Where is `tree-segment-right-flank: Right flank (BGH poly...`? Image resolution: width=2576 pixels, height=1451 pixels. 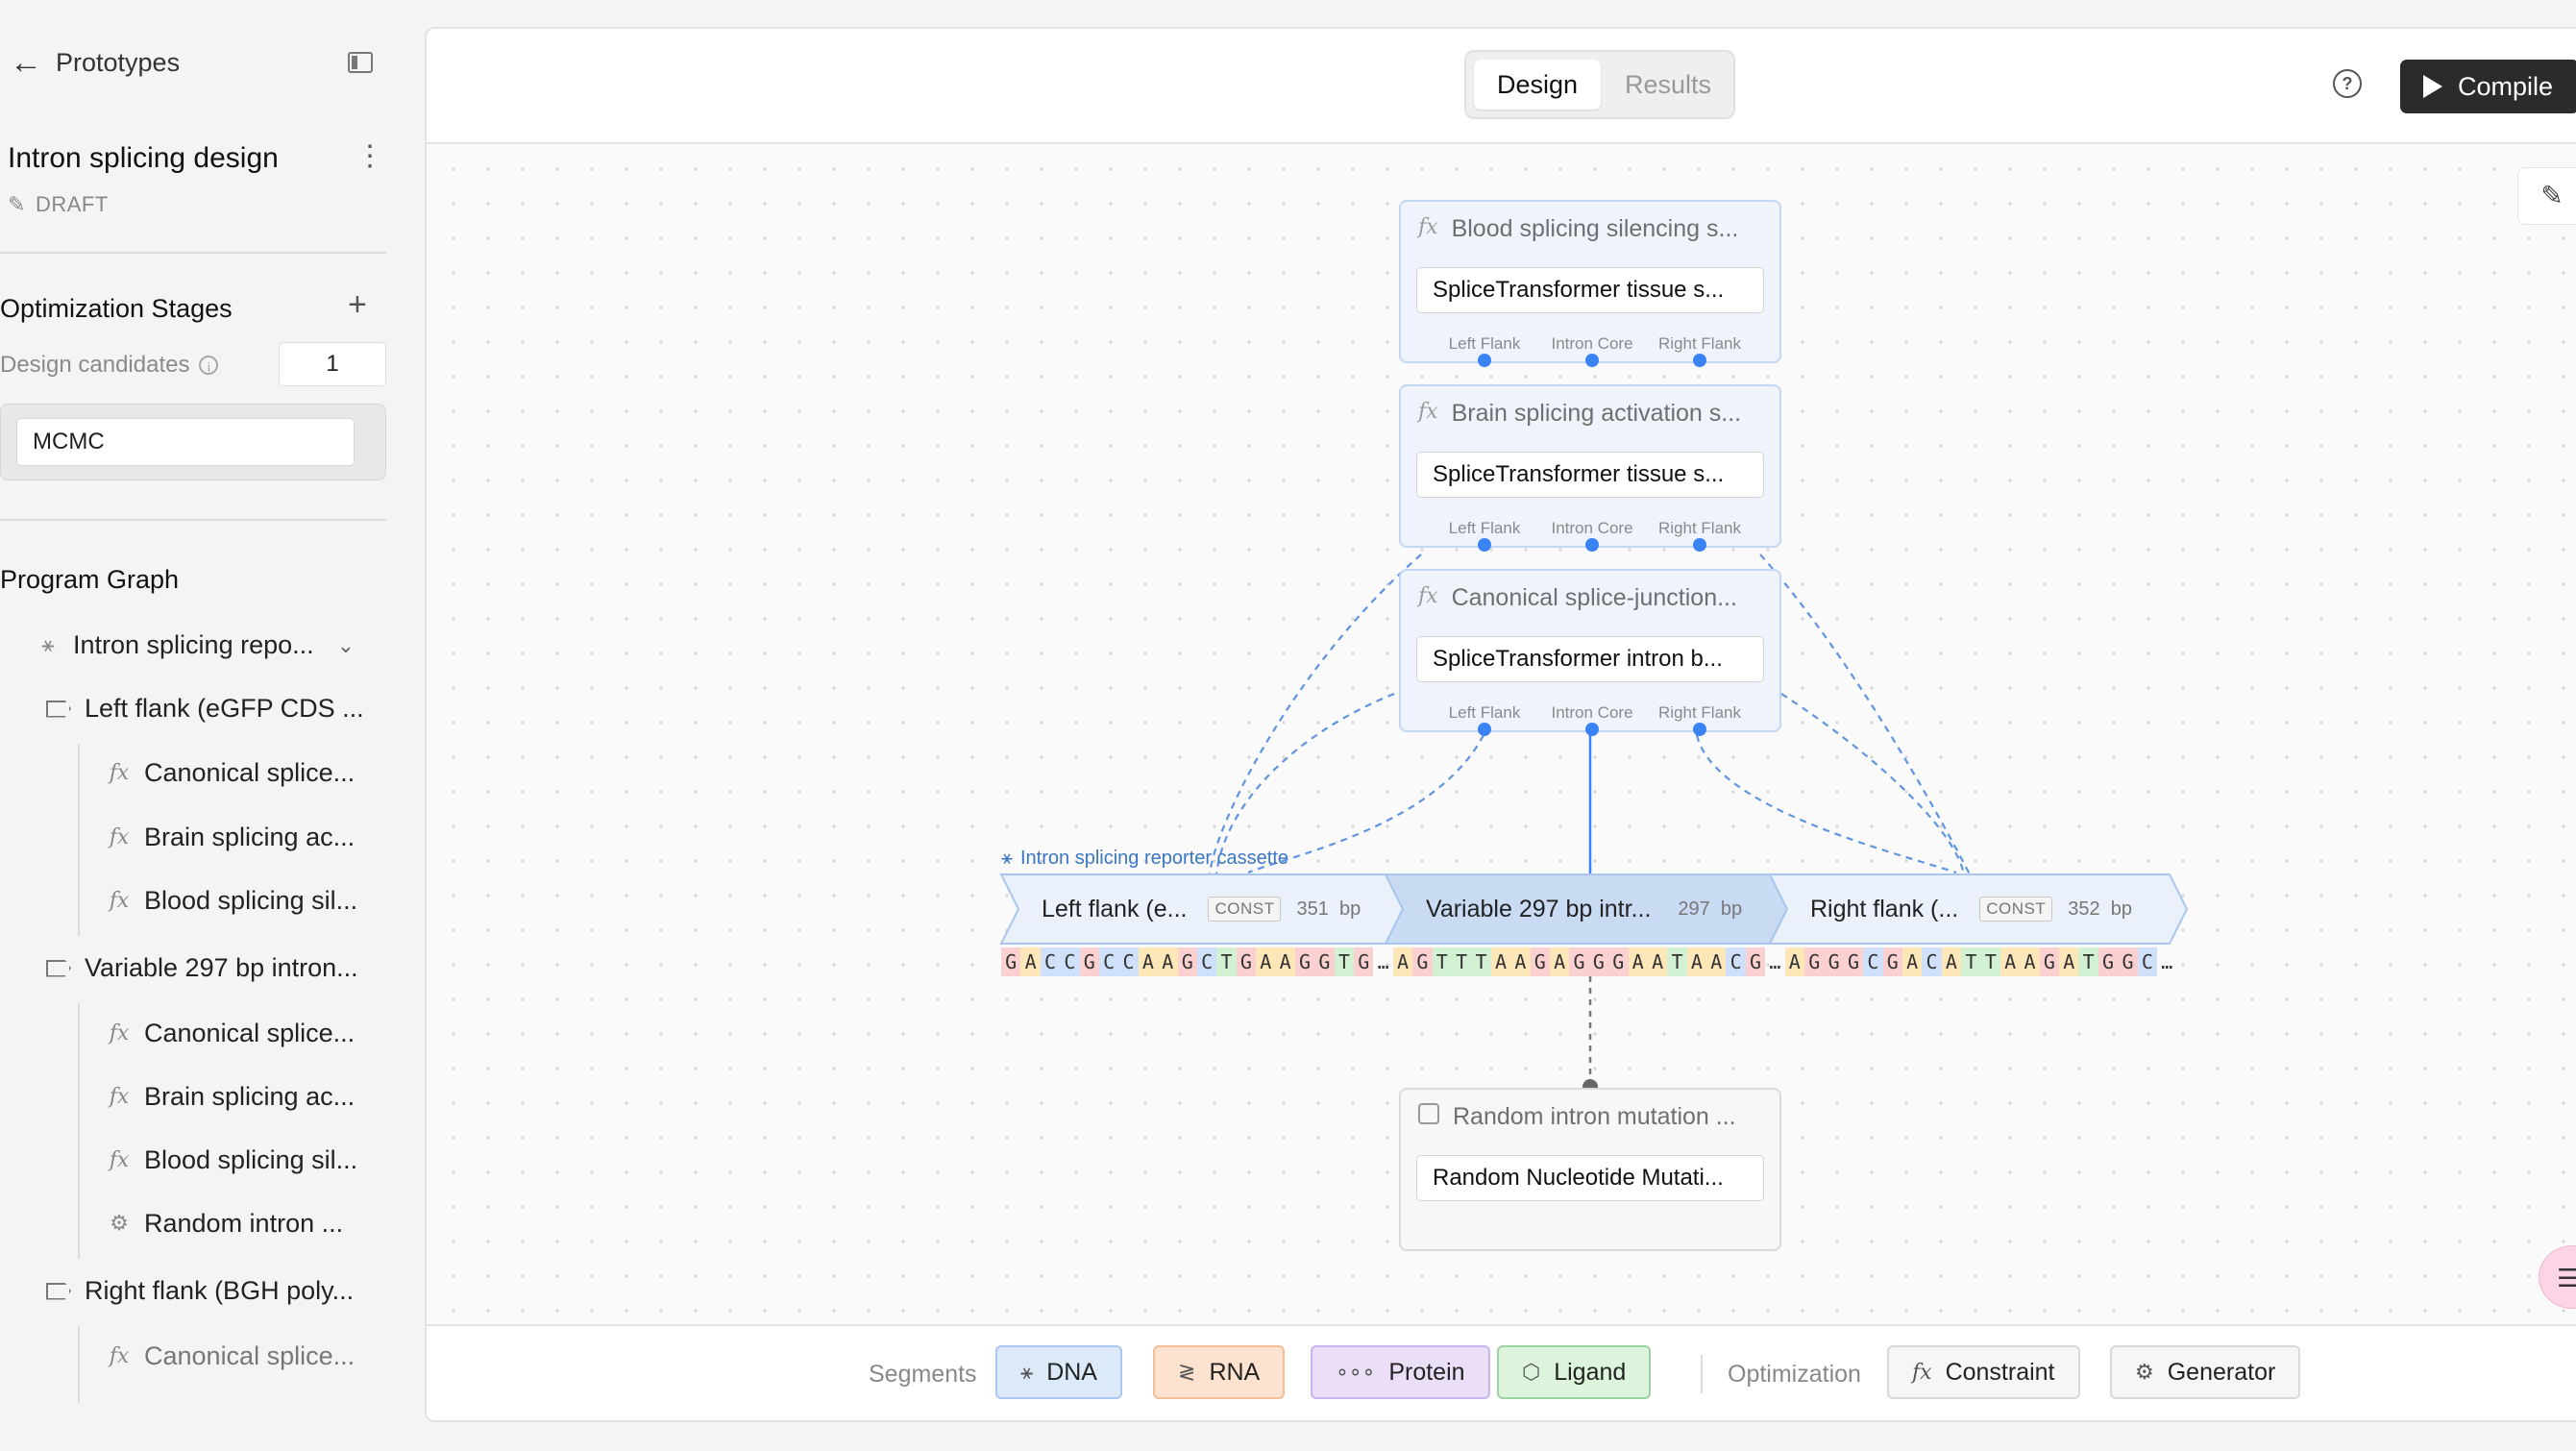 tree-segment-right-flank: Right flank (BGH poly... is located at coordinates (200, 1291).